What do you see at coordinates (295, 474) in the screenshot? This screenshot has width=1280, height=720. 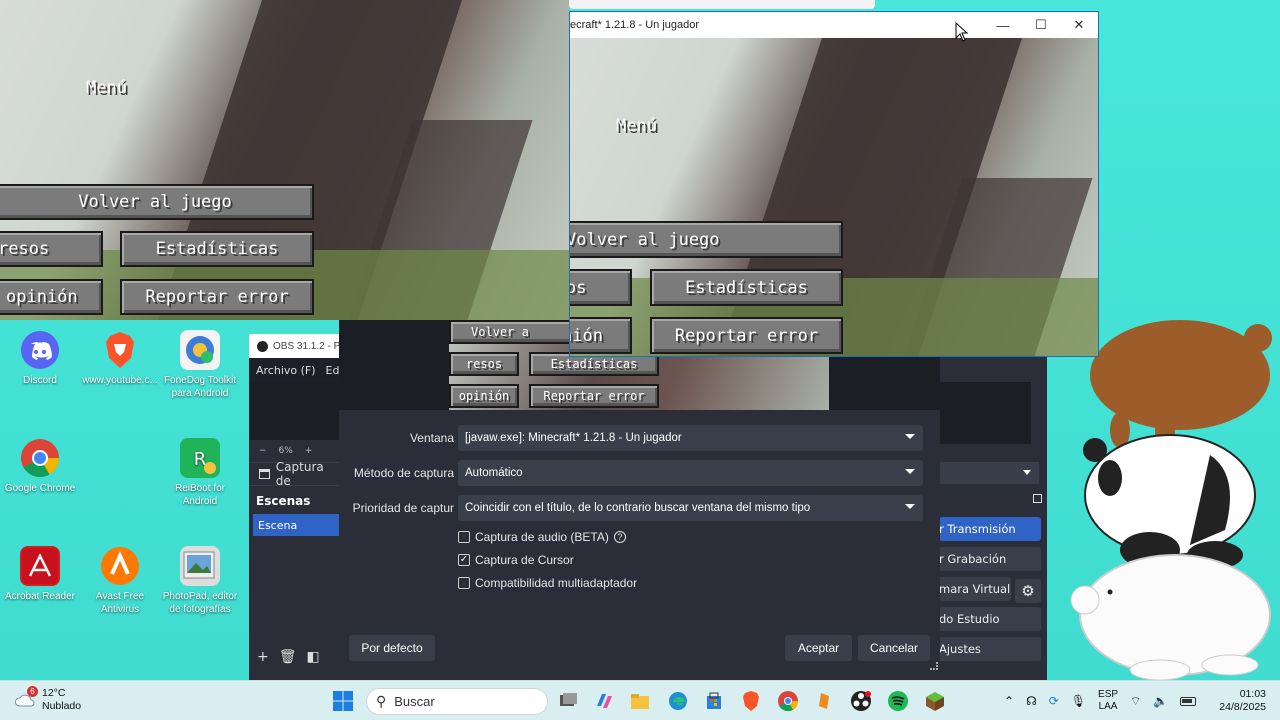 I see `obs-source-item: Captura de` at bounding box center [295, 474].